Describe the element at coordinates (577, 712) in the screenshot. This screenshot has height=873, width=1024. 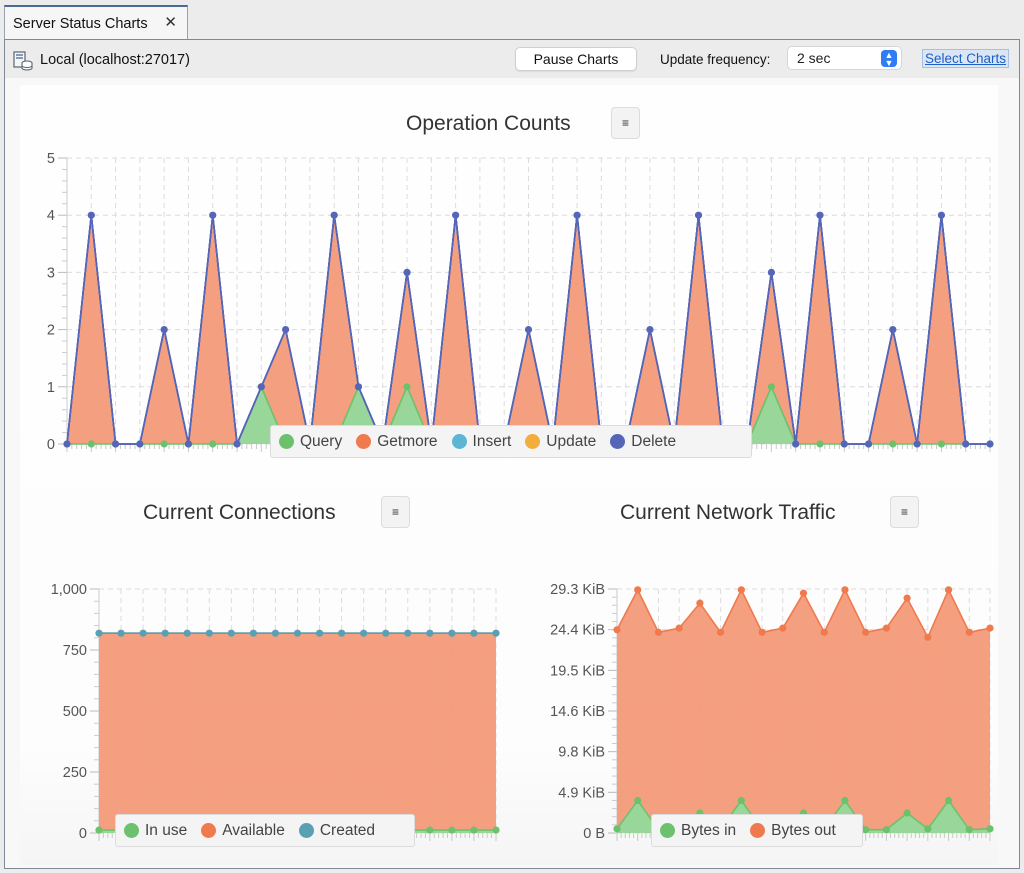
I see `y-tick-label: 14.6 KiB` at that location.